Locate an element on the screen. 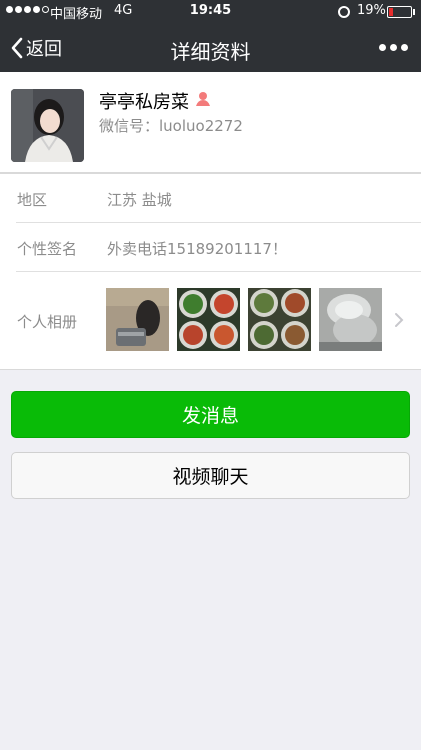  page-title: 详细资料 is located at coordinates (210, 52).